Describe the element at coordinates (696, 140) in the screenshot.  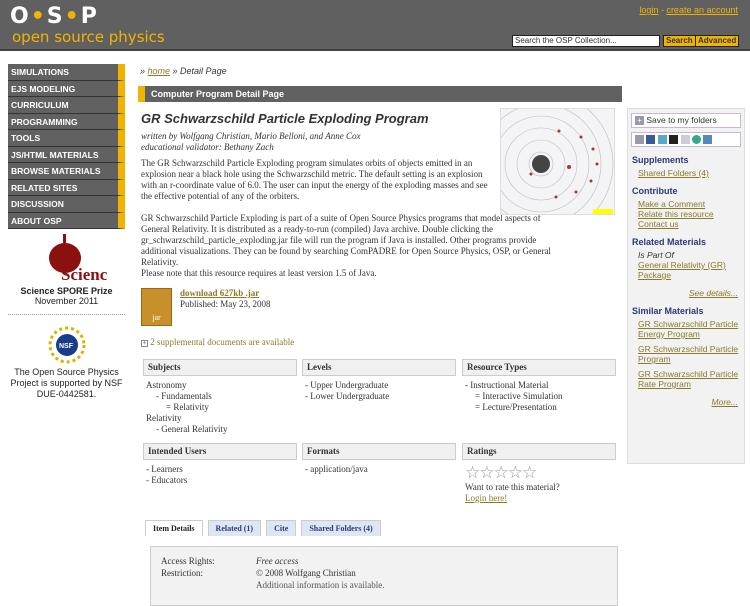
I see `stumbleupon-icon` at that location.